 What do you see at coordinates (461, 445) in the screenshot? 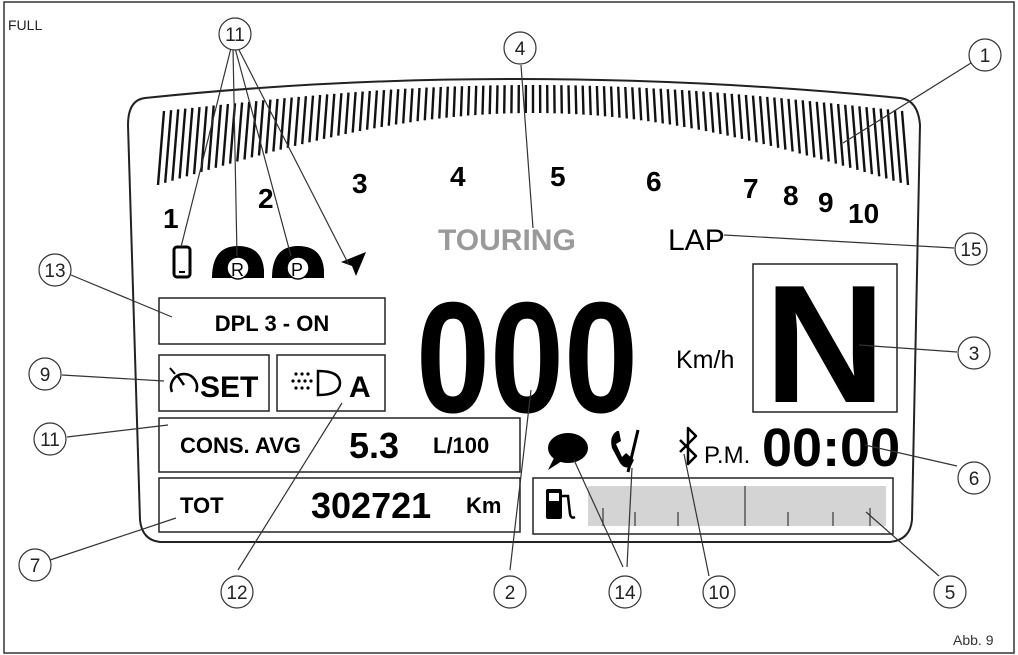
I see `consumption-unit: L/100` at bounding box center [461, 445].